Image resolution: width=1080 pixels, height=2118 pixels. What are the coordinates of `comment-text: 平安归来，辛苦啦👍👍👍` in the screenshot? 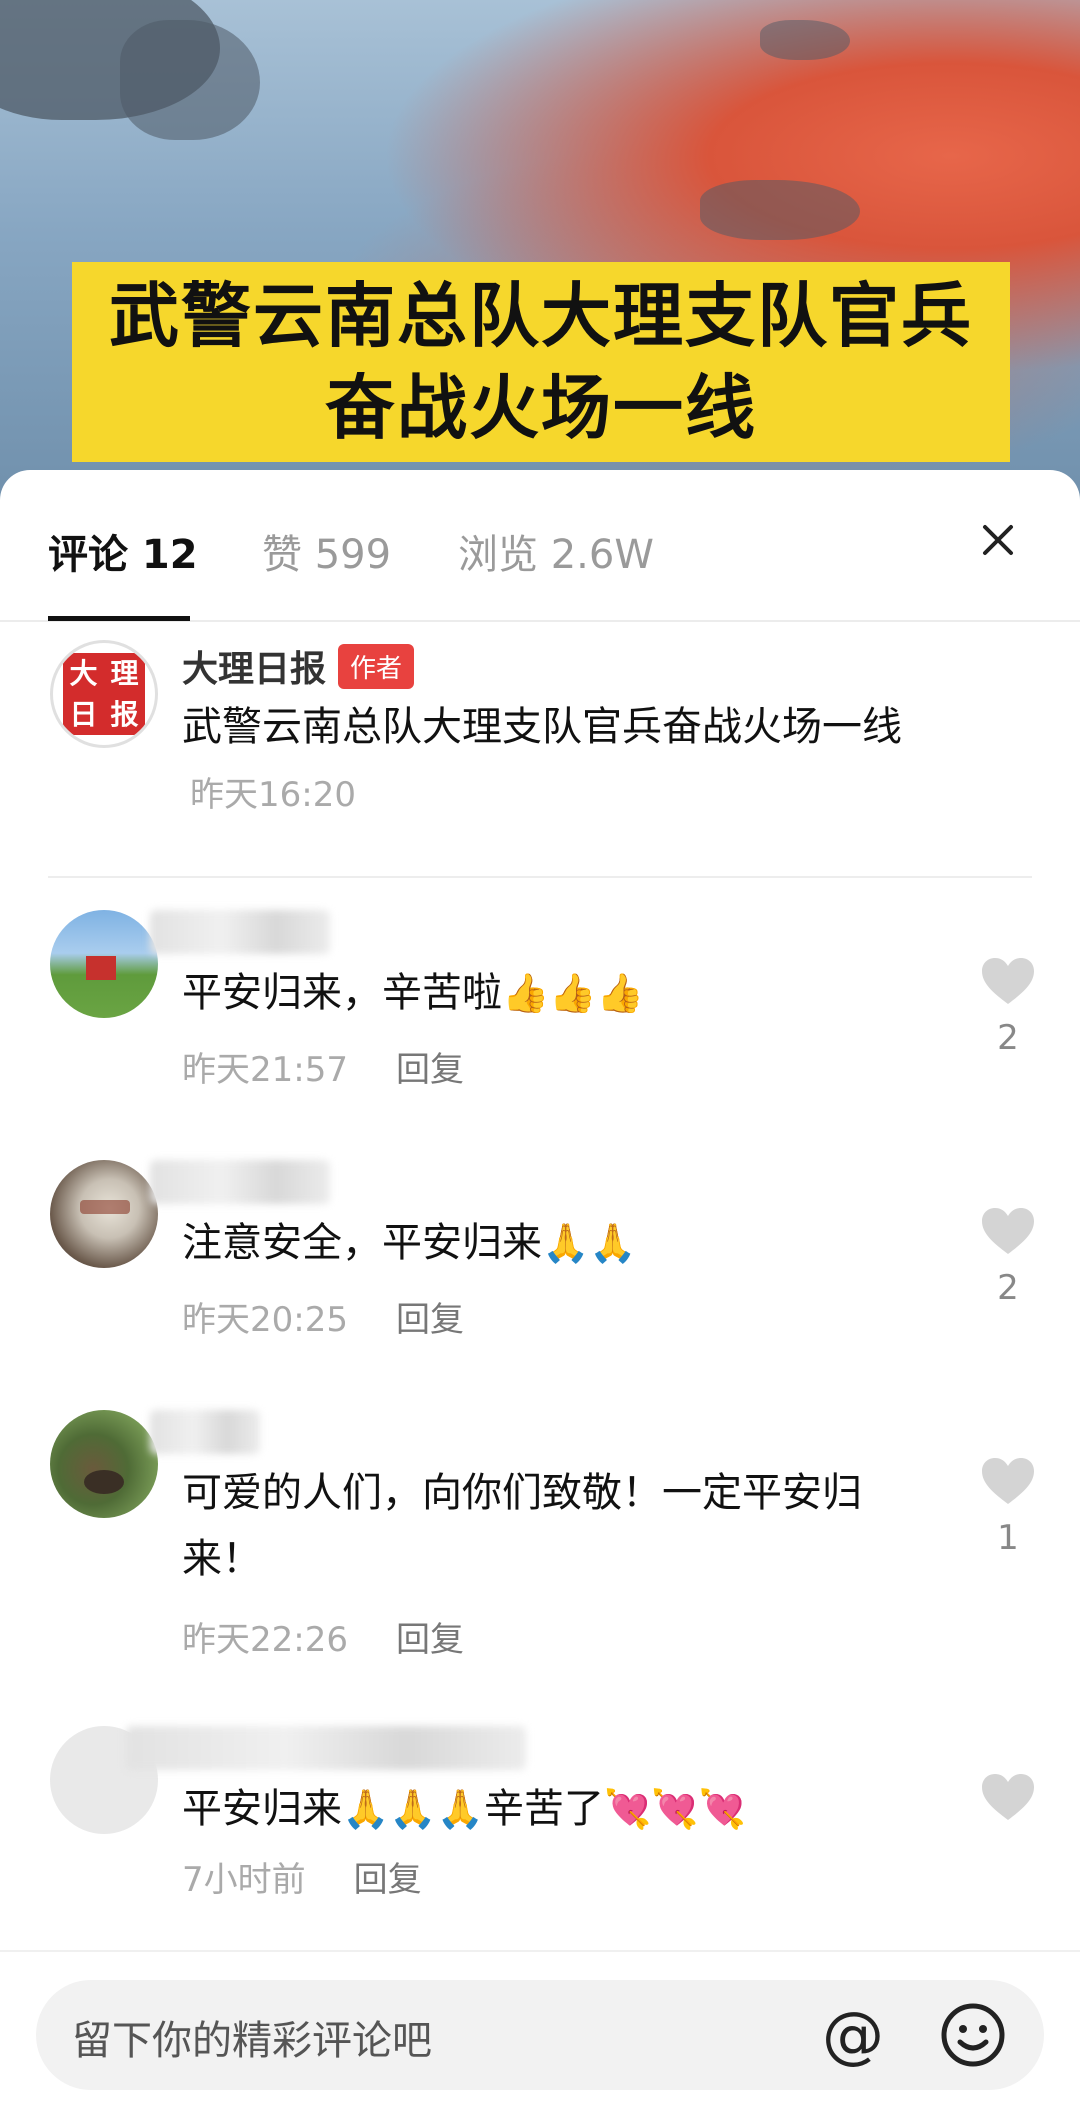 It's located at (547, 993).